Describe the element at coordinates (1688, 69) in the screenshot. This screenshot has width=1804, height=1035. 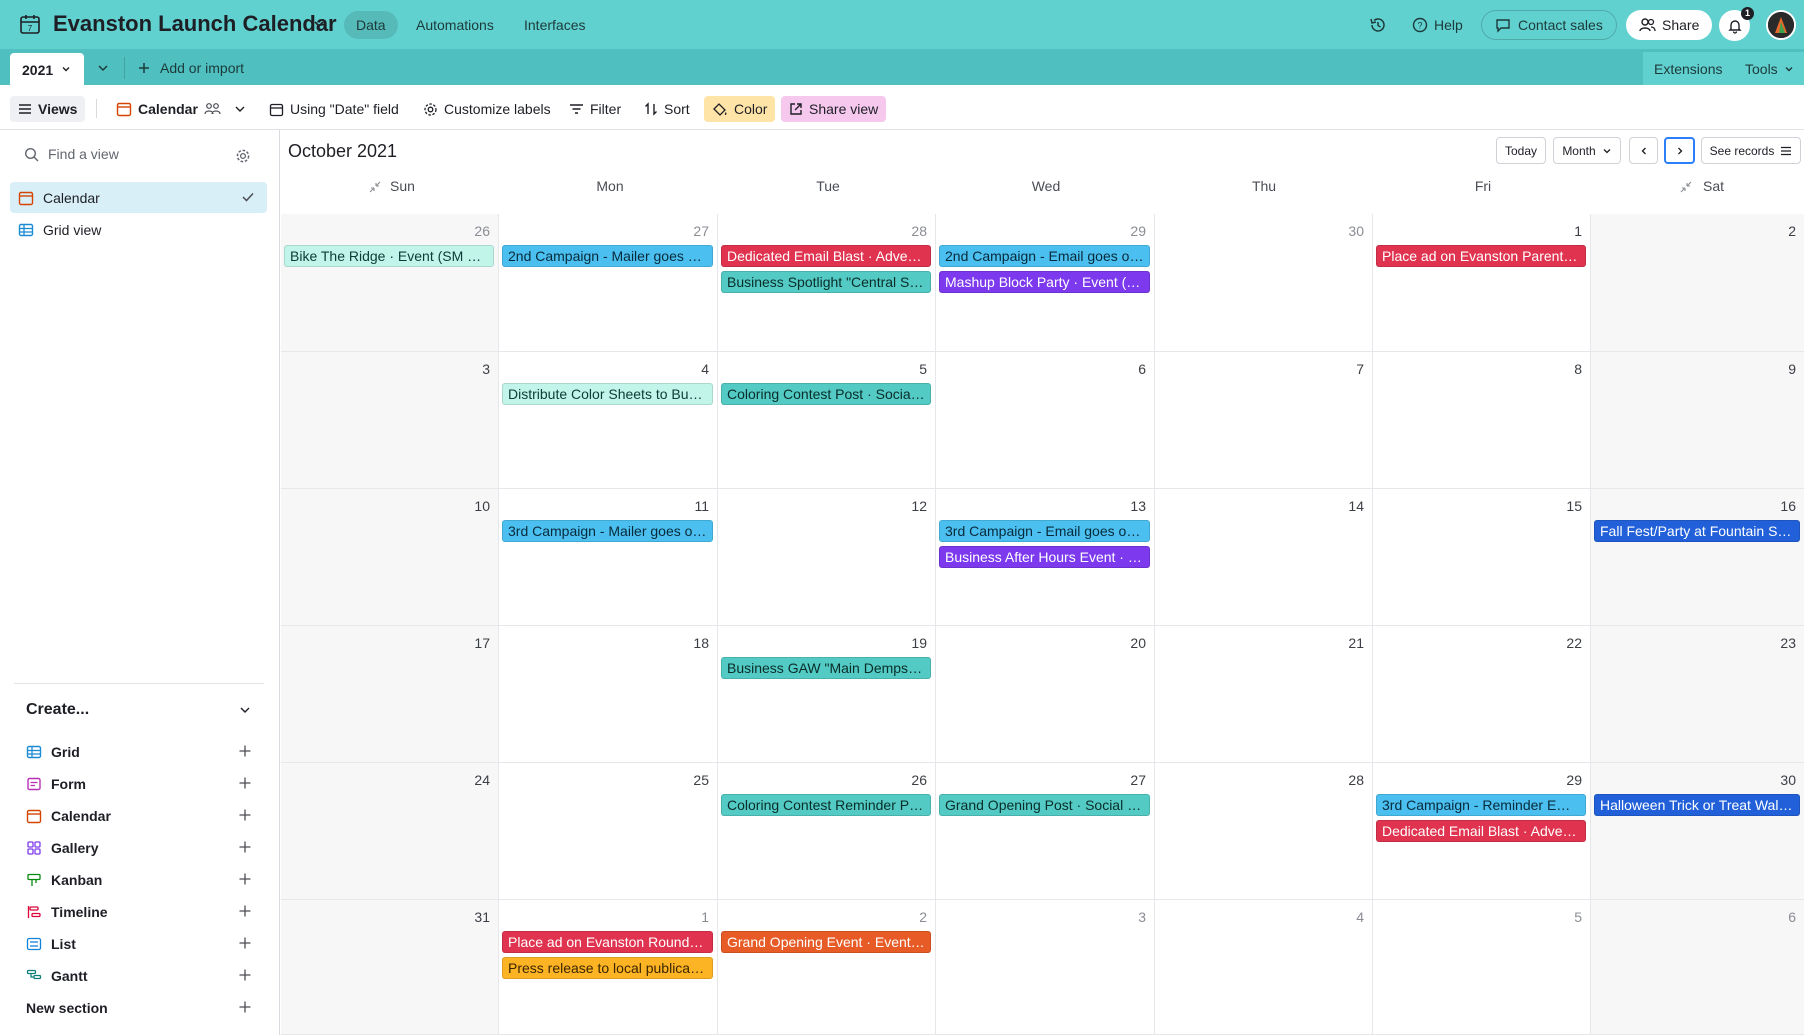
I see `extensions-button: Extensions` at that location.